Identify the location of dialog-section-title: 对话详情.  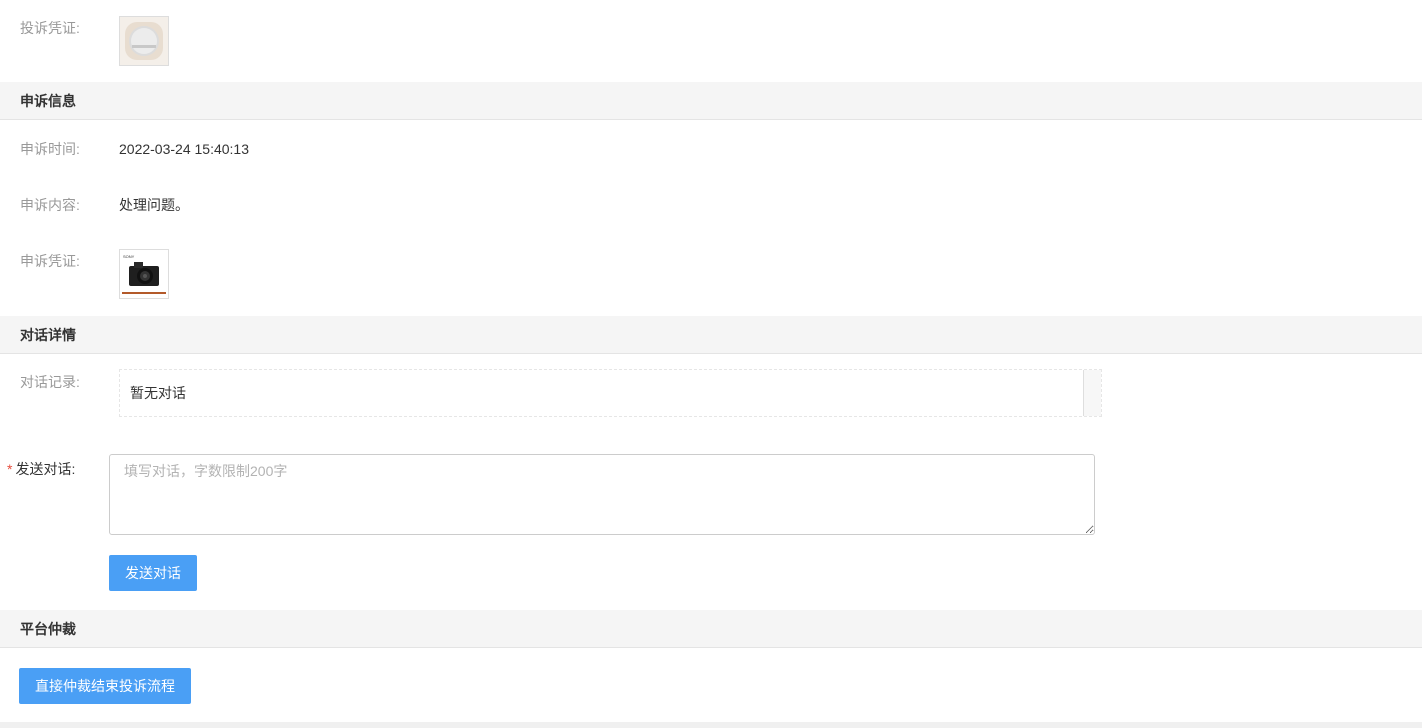
(48, 335).